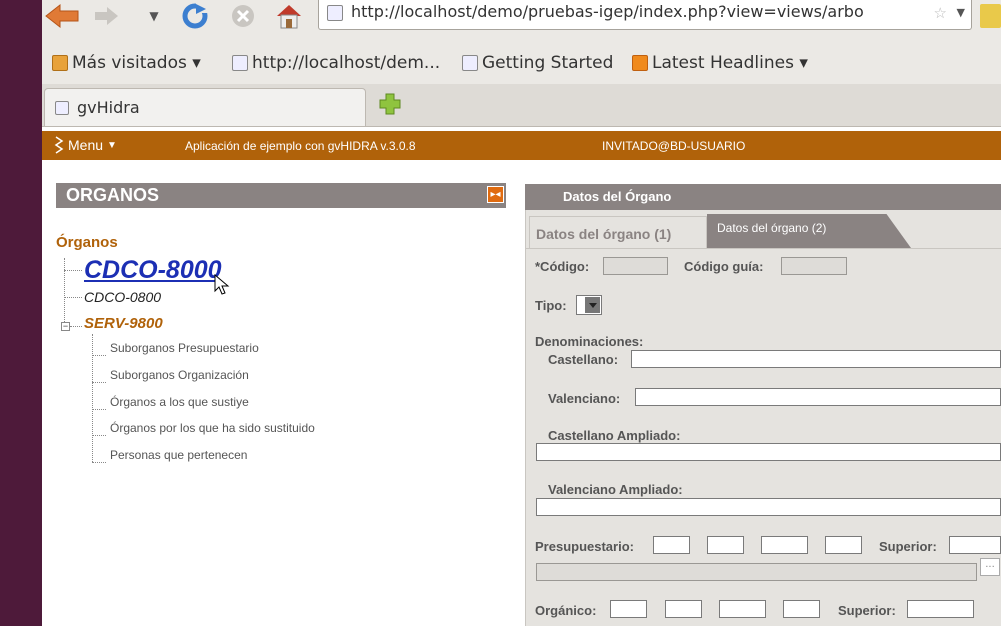  Describe the element at coordinates (495, 194) in the screenshot. I see `expand-toggle-icon: ▸◂` at that location.